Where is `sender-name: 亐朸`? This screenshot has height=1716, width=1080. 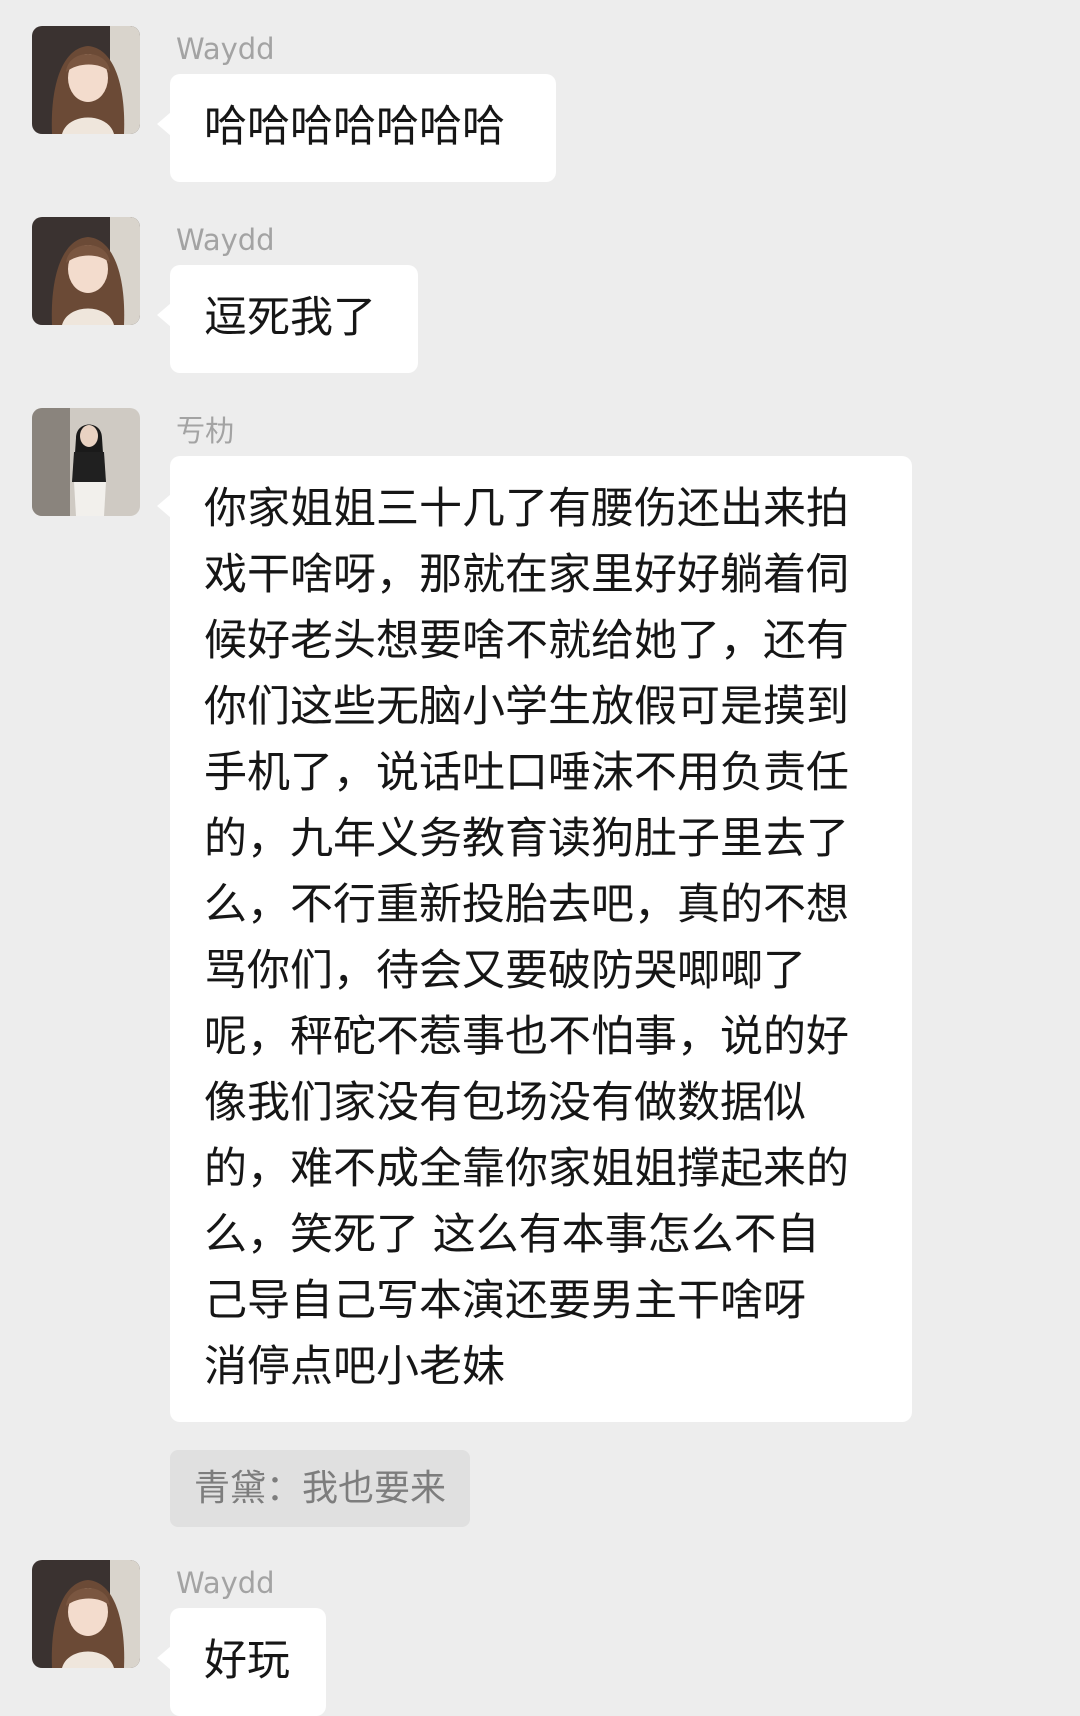 sender-name: 亐朸 is located at coordinates (205, 431).